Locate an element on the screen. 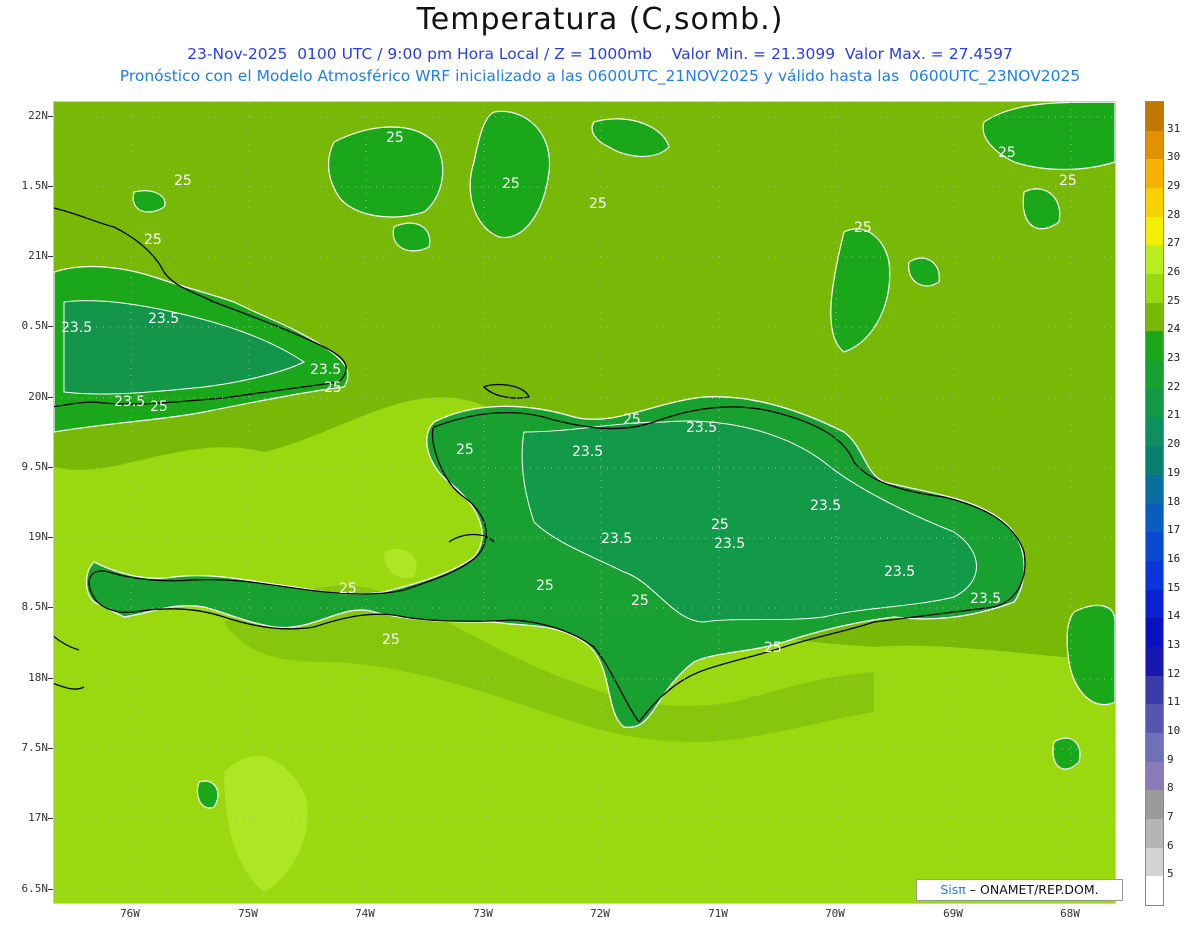 This screenshot has width=1200, height=927. colorbar-label: 27 is located at coordinates (1174, 243).